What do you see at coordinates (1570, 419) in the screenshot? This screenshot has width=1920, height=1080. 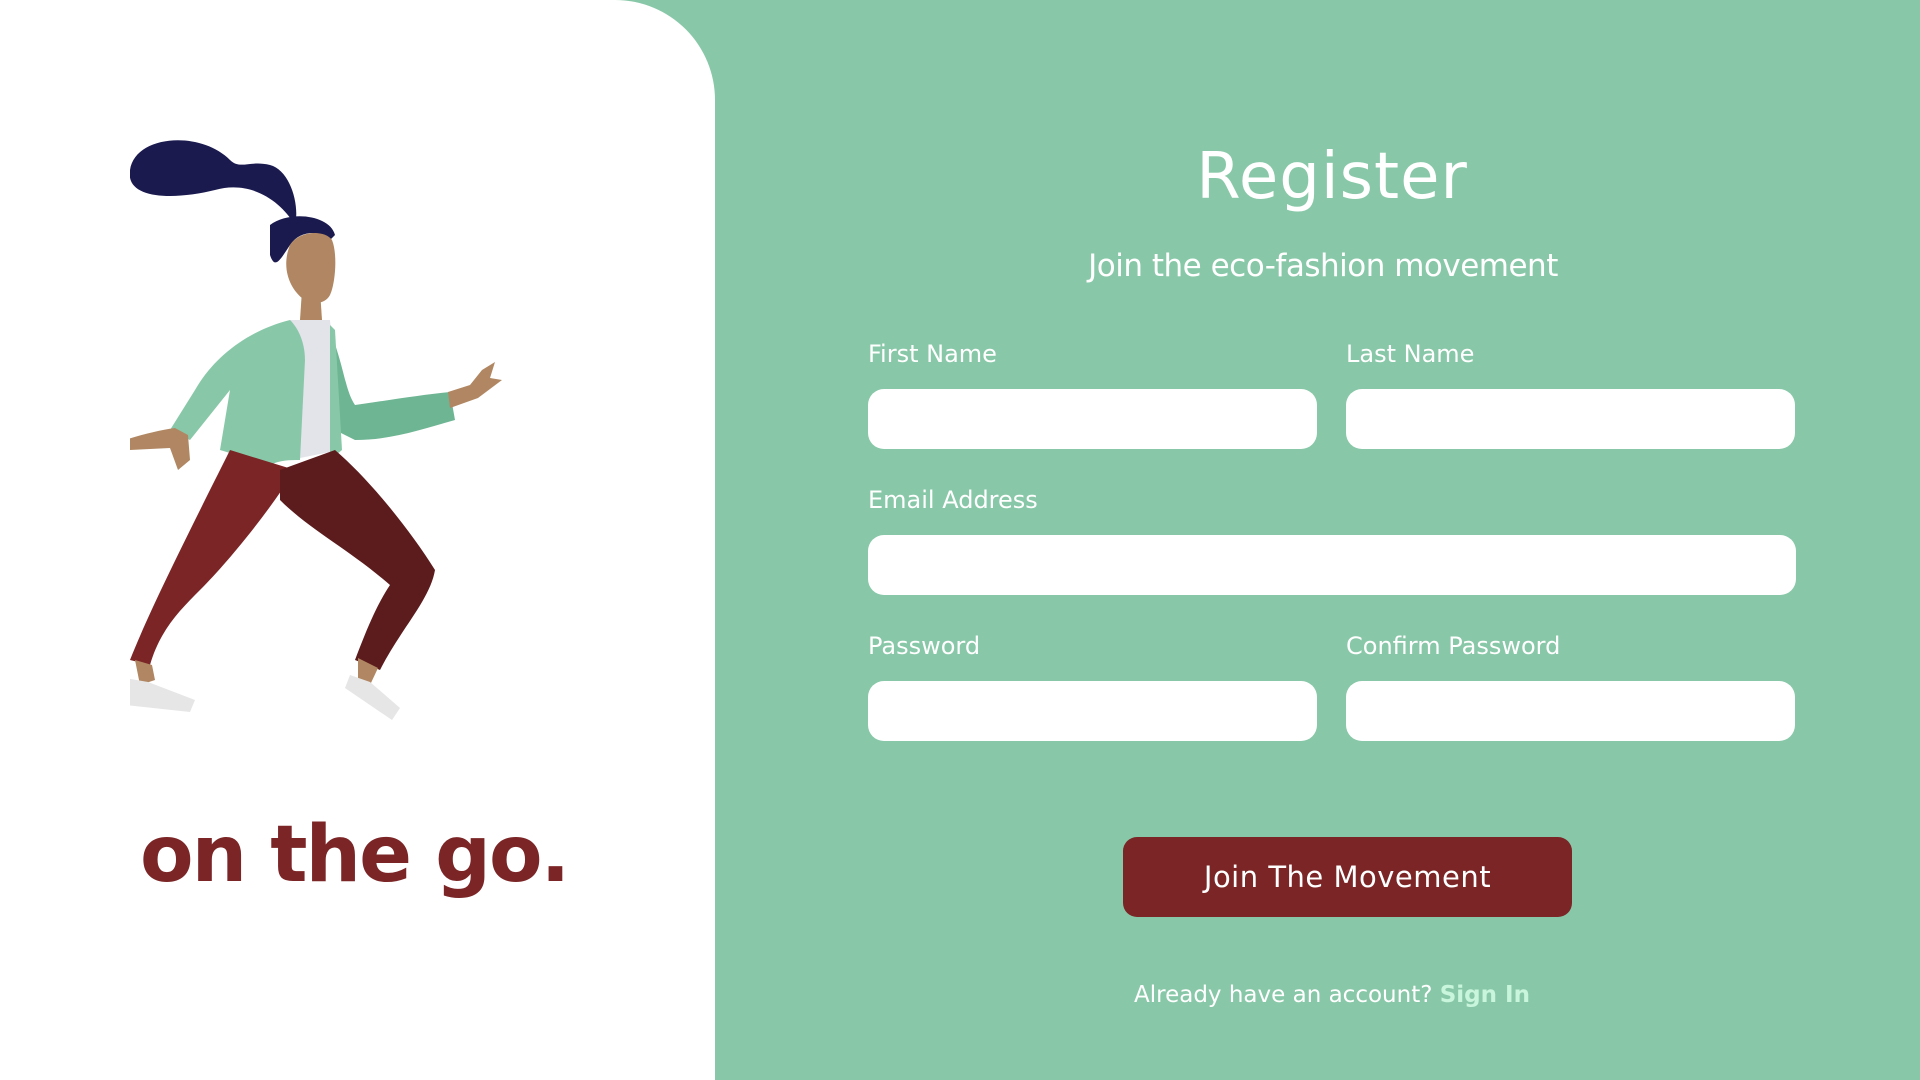 I see `last-name-field` at bounding box center [1570, 419].